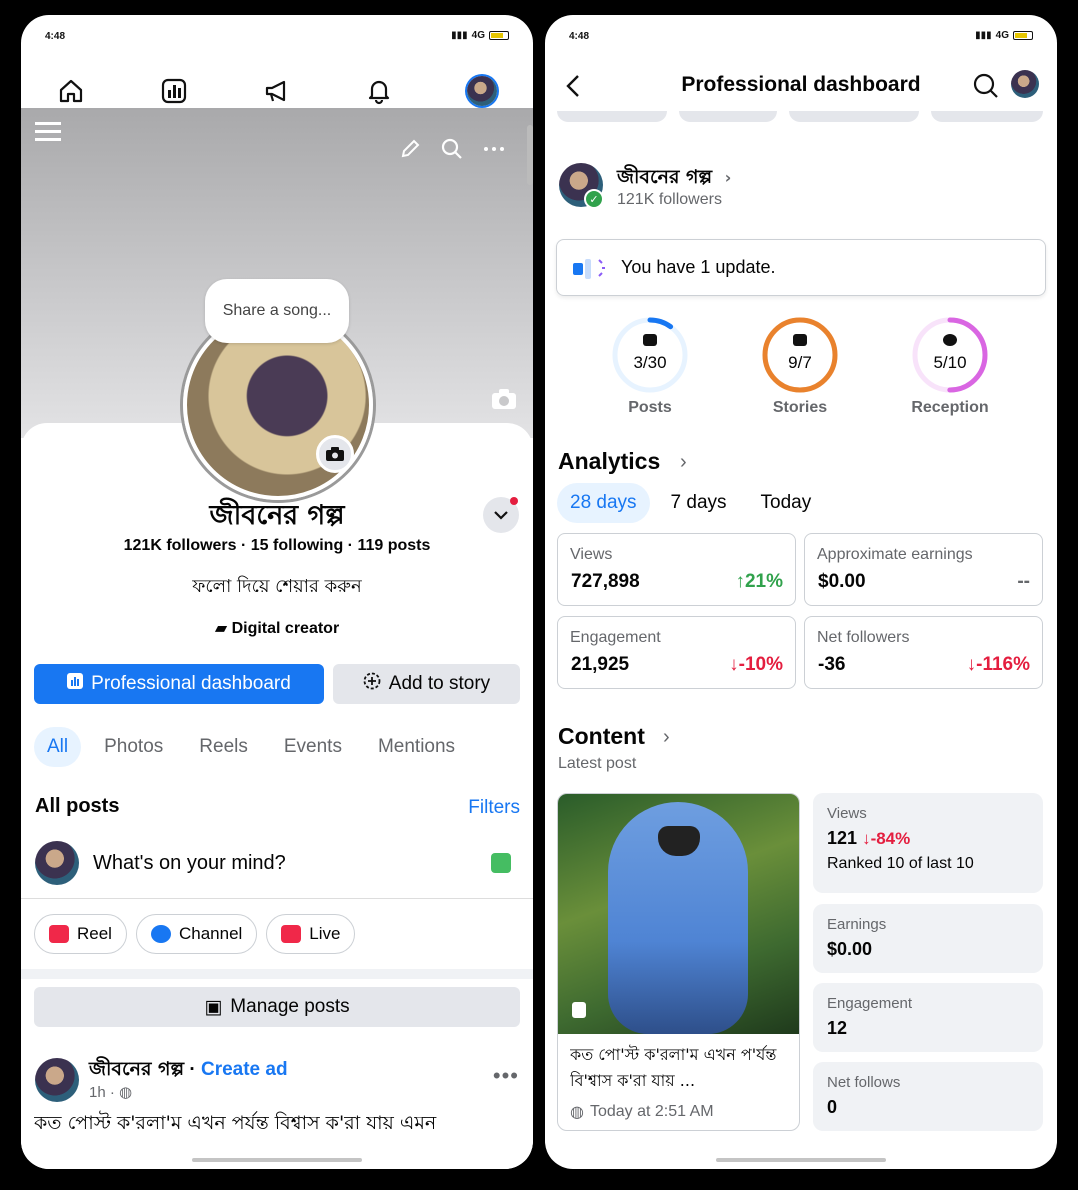 The width and height of the screenshot is (1078, 1190). What do you see at coordinates (676, 569) in the screenshot?
I see `metric-views: Views 727,898 ↑21%` at bounding box center [676, 569].